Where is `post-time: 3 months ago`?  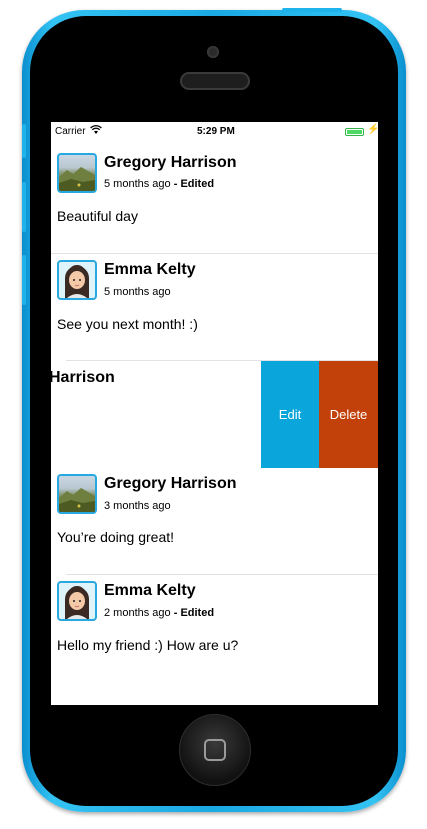
post-time: 3 months ago is located at coordinates (137, 506).